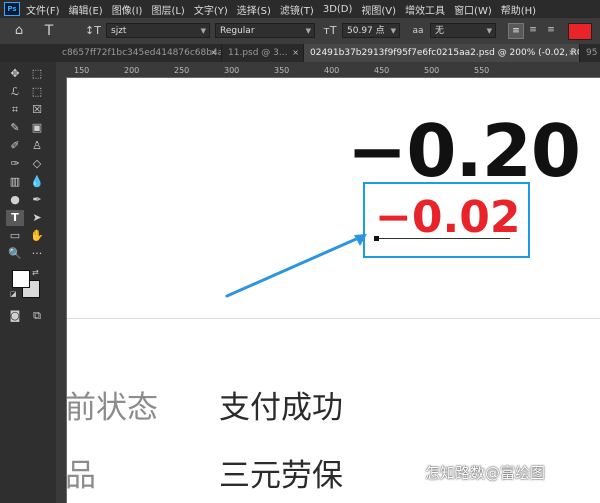  I want to click on align-left-button: ≡, so click(516, 31).